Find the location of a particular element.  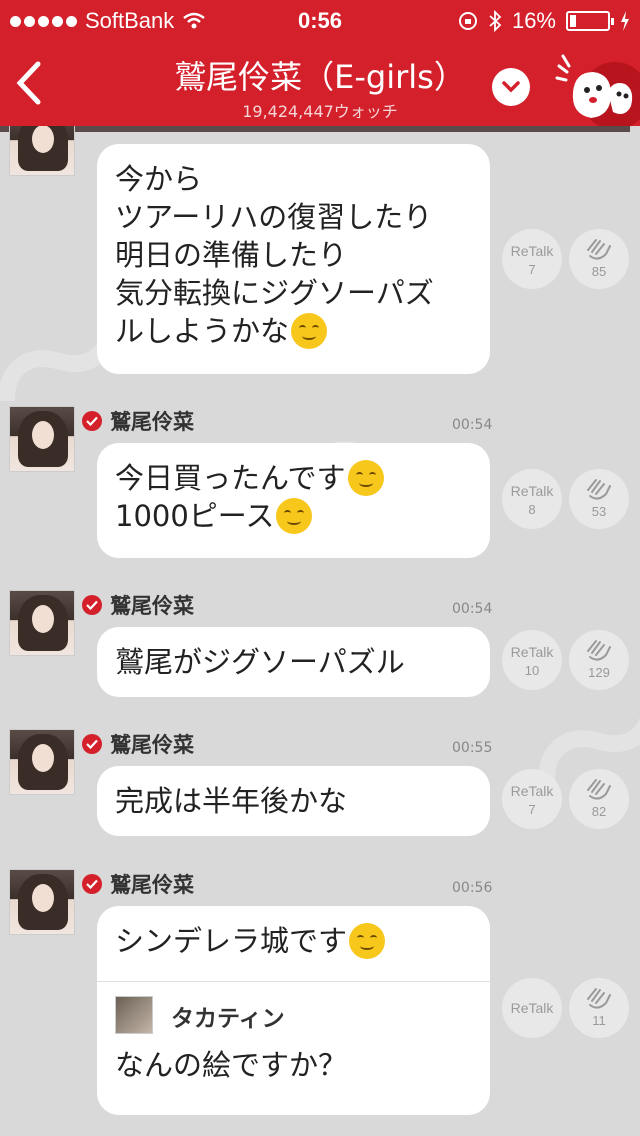

clap-count: 53 is located at coordinates (599, 511).